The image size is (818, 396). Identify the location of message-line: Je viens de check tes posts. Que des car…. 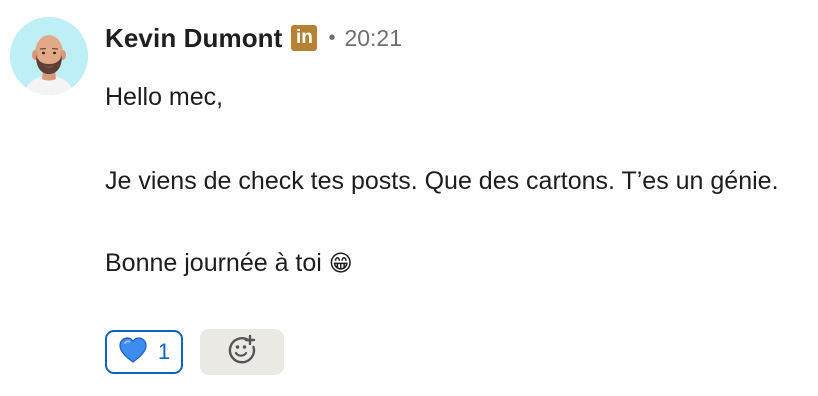
(442, 181).